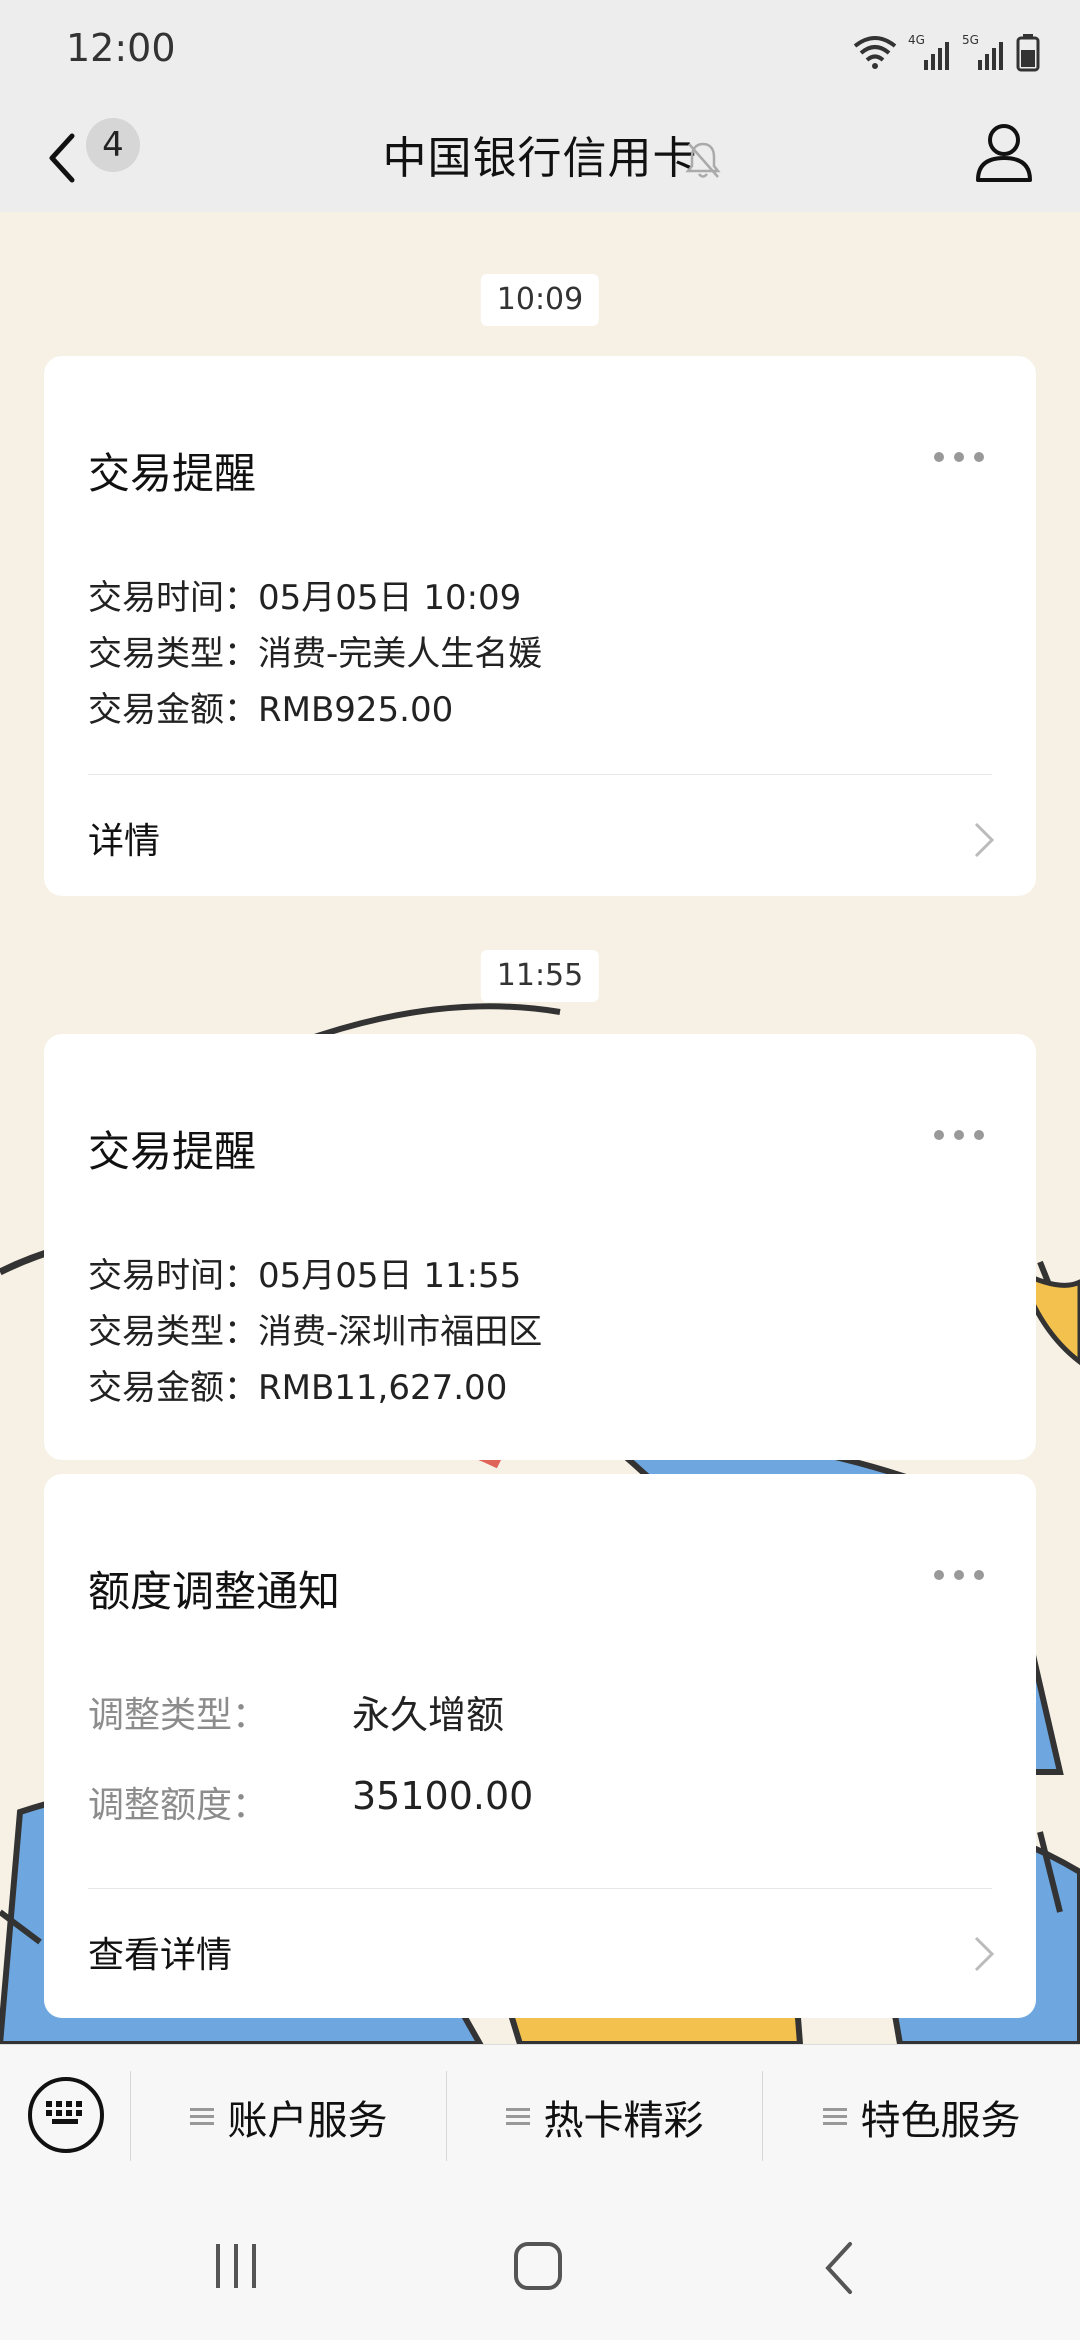  Describe the element at coordinates (428, 1715) in the screenshot. I see `adjust-type-value: 永久增额` at that location.